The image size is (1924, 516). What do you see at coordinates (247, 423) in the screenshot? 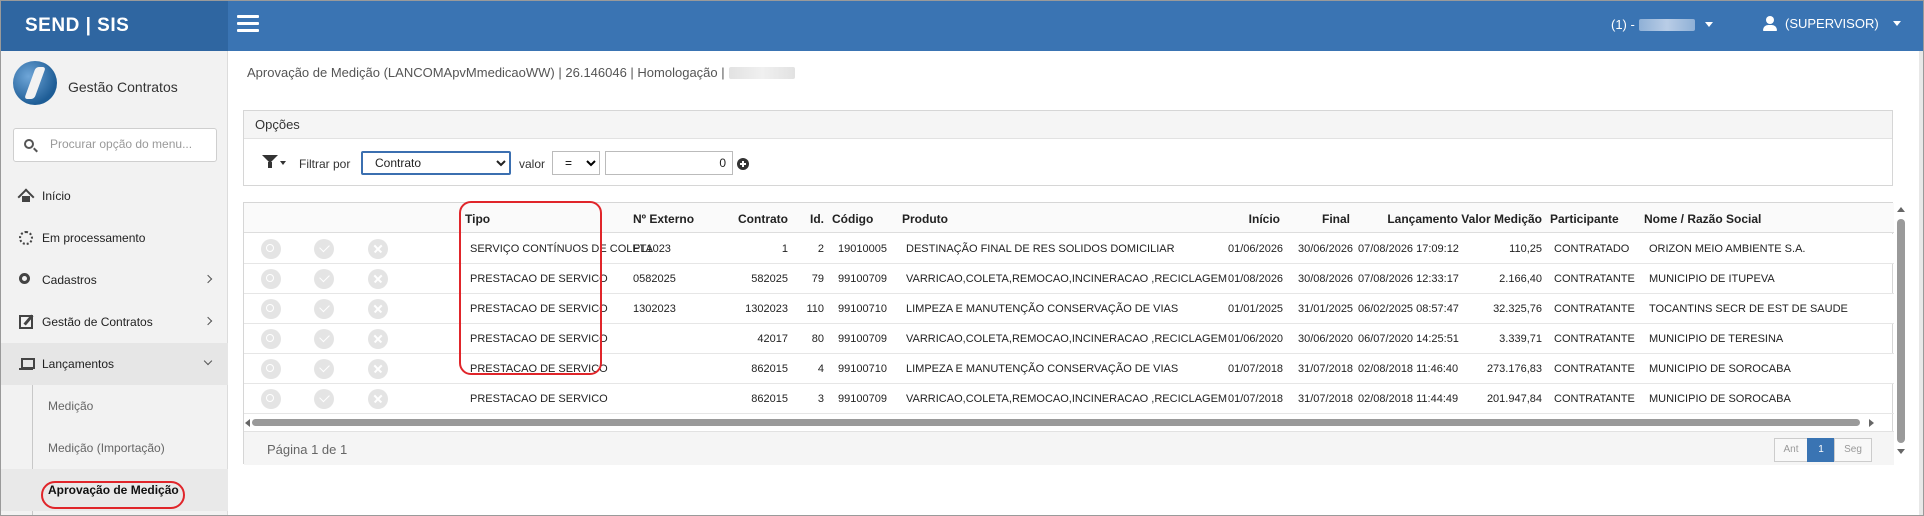
I see `scroll-left-arrow` at bounding box center [247, 423].